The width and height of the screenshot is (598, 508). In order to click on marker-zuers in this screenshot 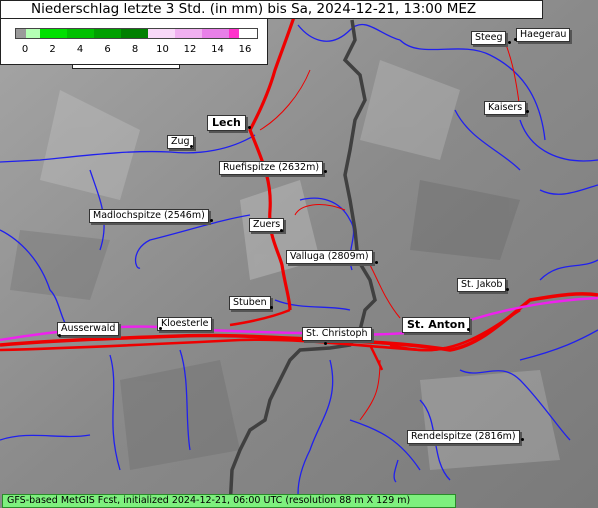, I will do `click(281, 230)`.